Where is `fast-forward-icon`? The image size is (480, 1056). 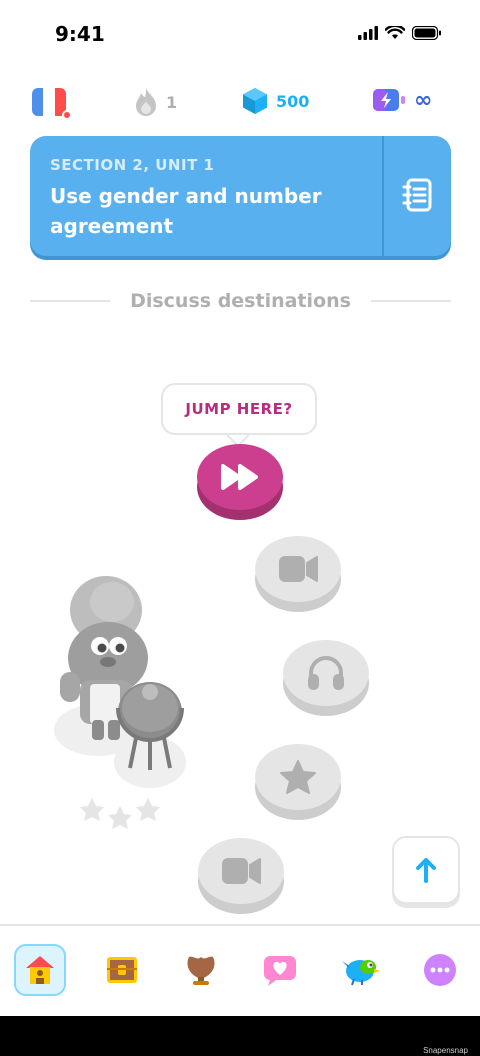
fast-forward-icon is located at coordinates (239, 477).